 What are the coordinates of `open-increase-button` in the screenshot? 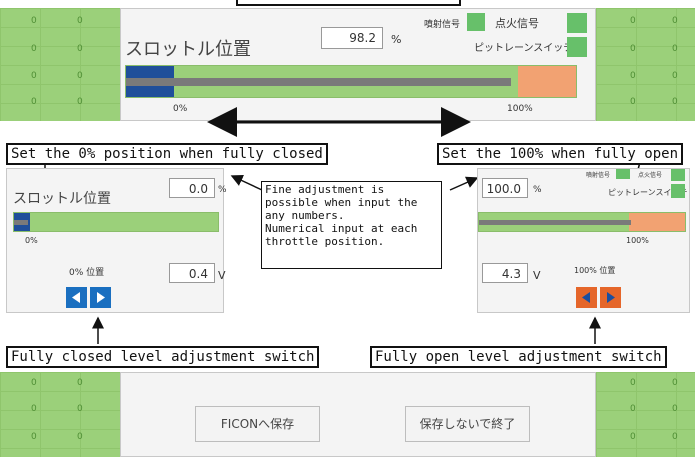 It's located at (610, 297).